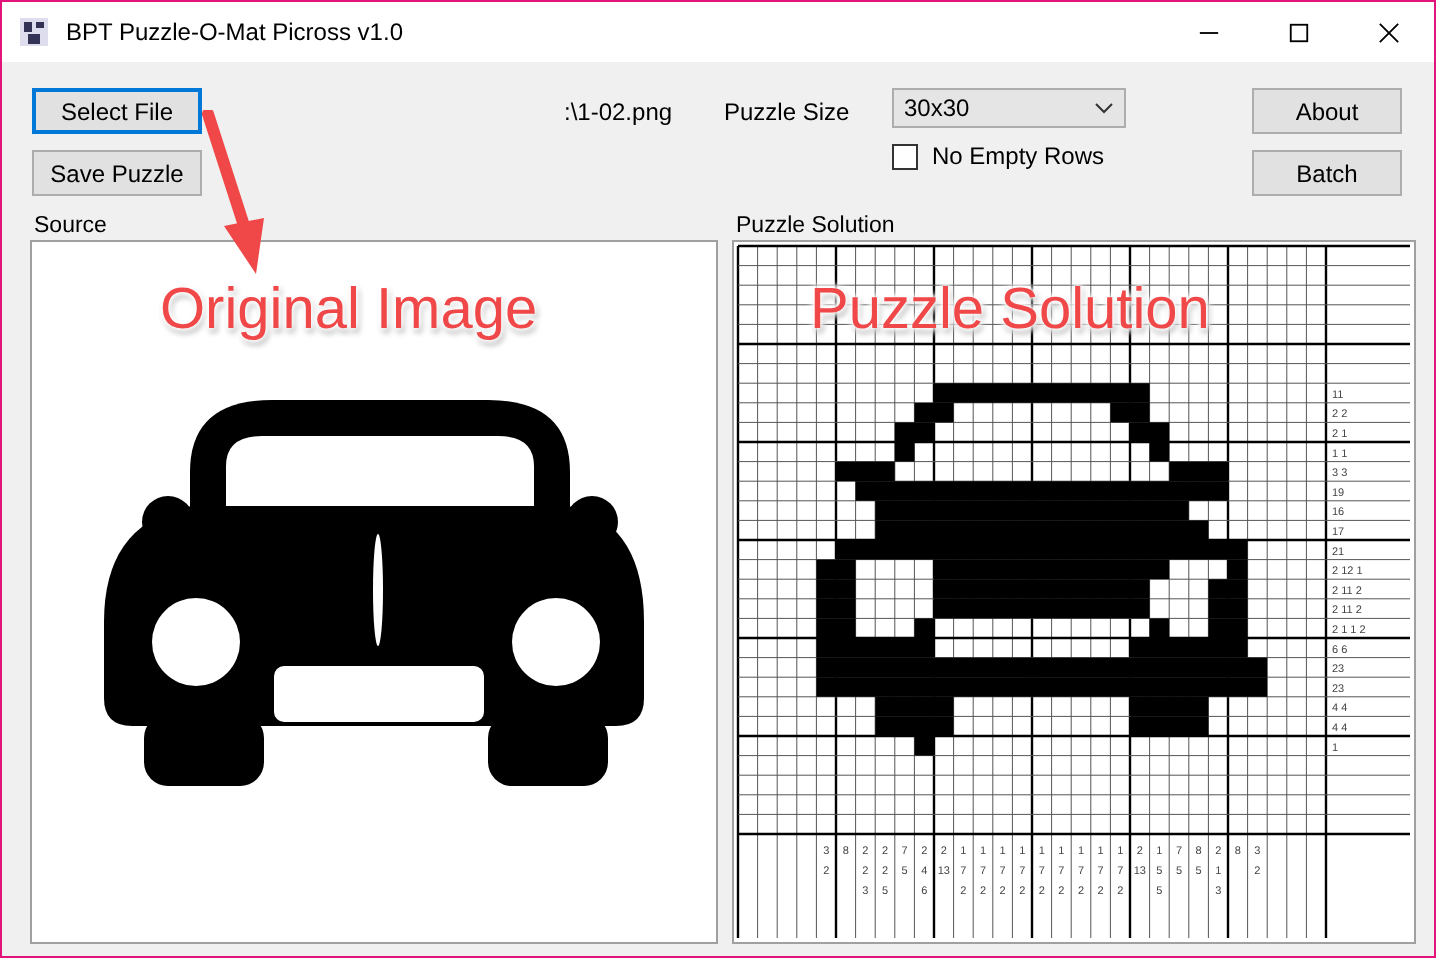  What do you see at coordinates (234, 32) in the screenshot?
I see `window-title: BPT Puzzle-O-Mat Picross v1.0` at bounding box center [234, 32].